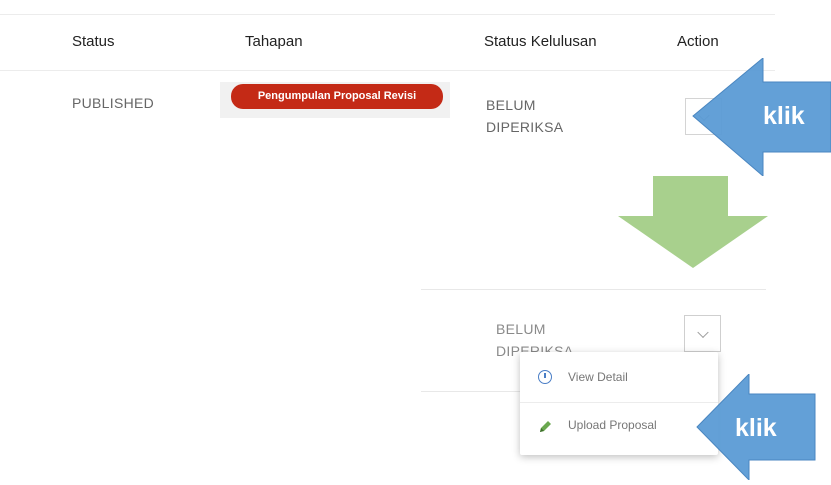  I want to click on info-icon, so click(545, 377).